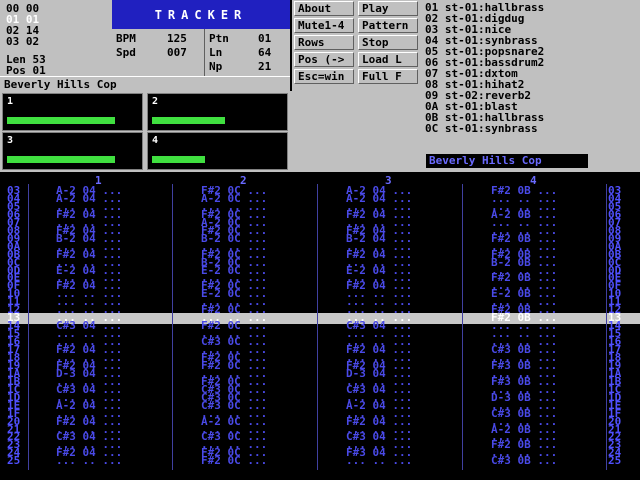 Image resolution: width=640 pixels, height=480 pixels. I want to click on app-title: TRACKER, so click(201, 14).